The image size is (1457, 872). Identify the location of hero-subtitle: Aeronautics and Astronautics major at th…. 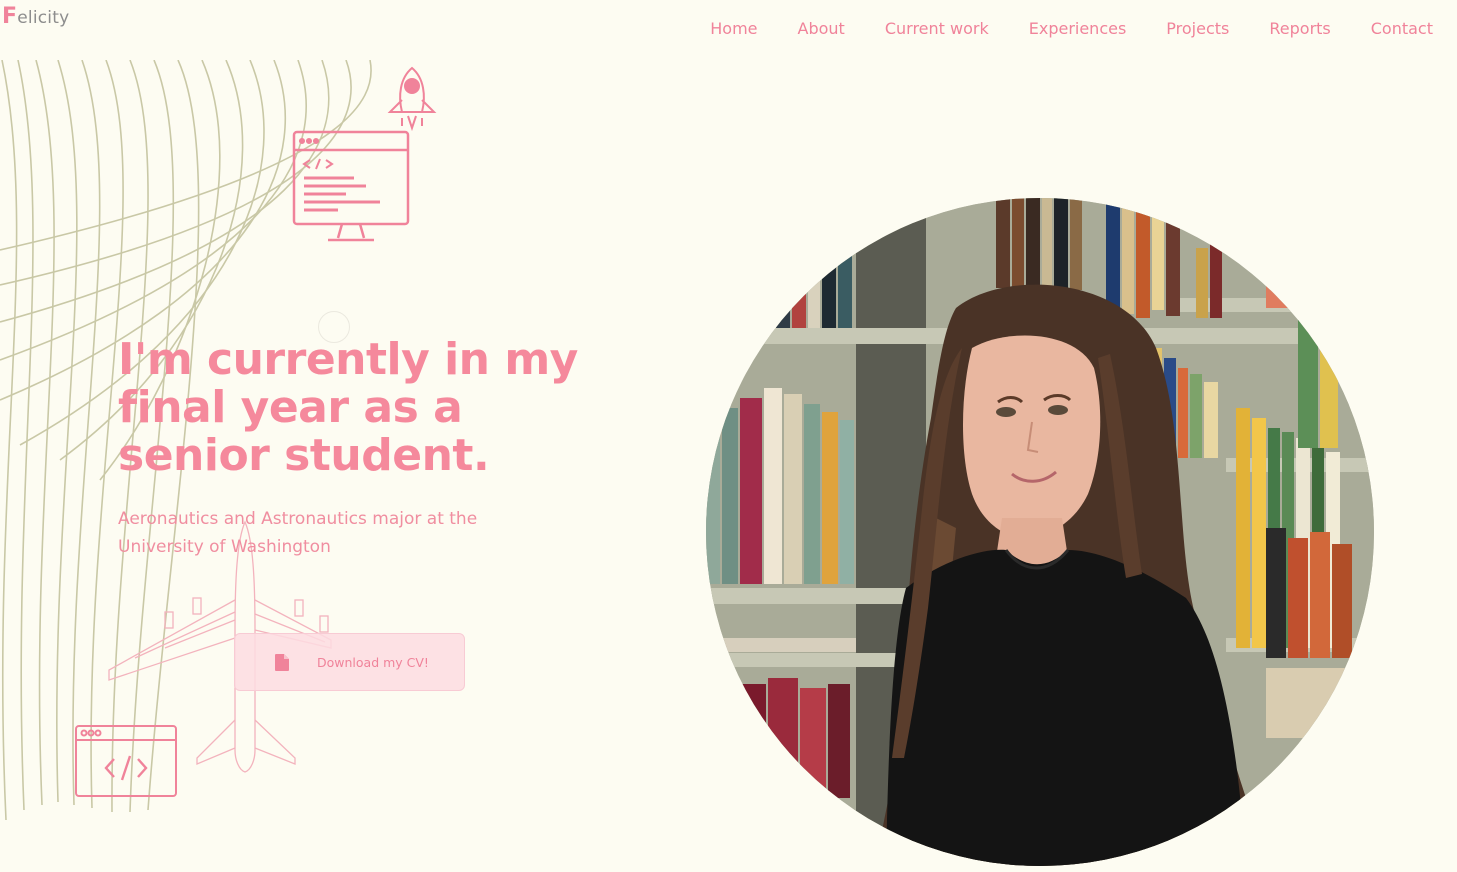
(298, 533).